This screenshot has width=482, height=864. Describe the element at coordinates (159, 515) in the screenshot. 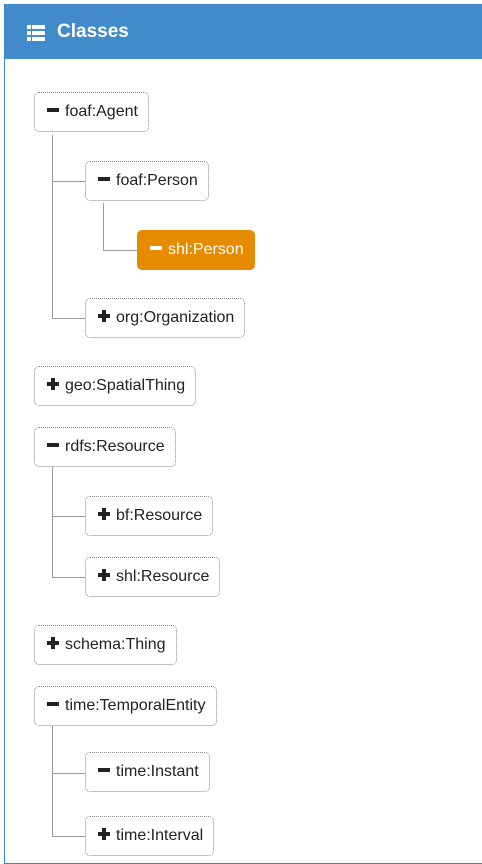

I see `tree-node-label: bf:Resource` at that location.